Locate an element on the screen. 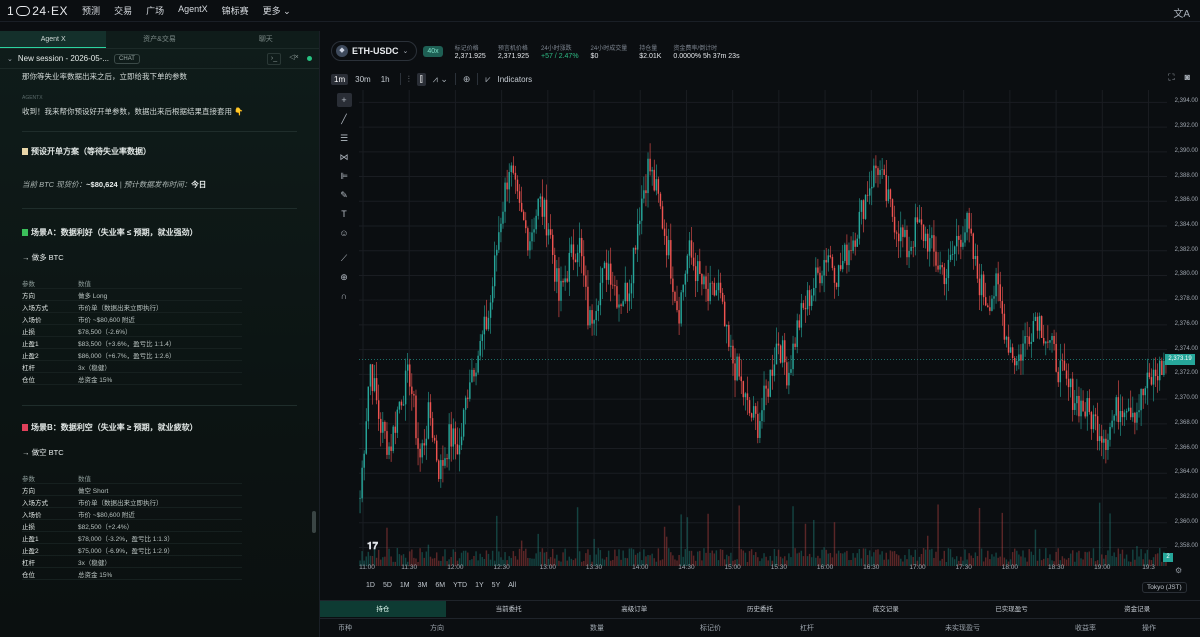 This screenshot has height=637, width=1200. range-5D: 5D is located at coordinates (387, 585).